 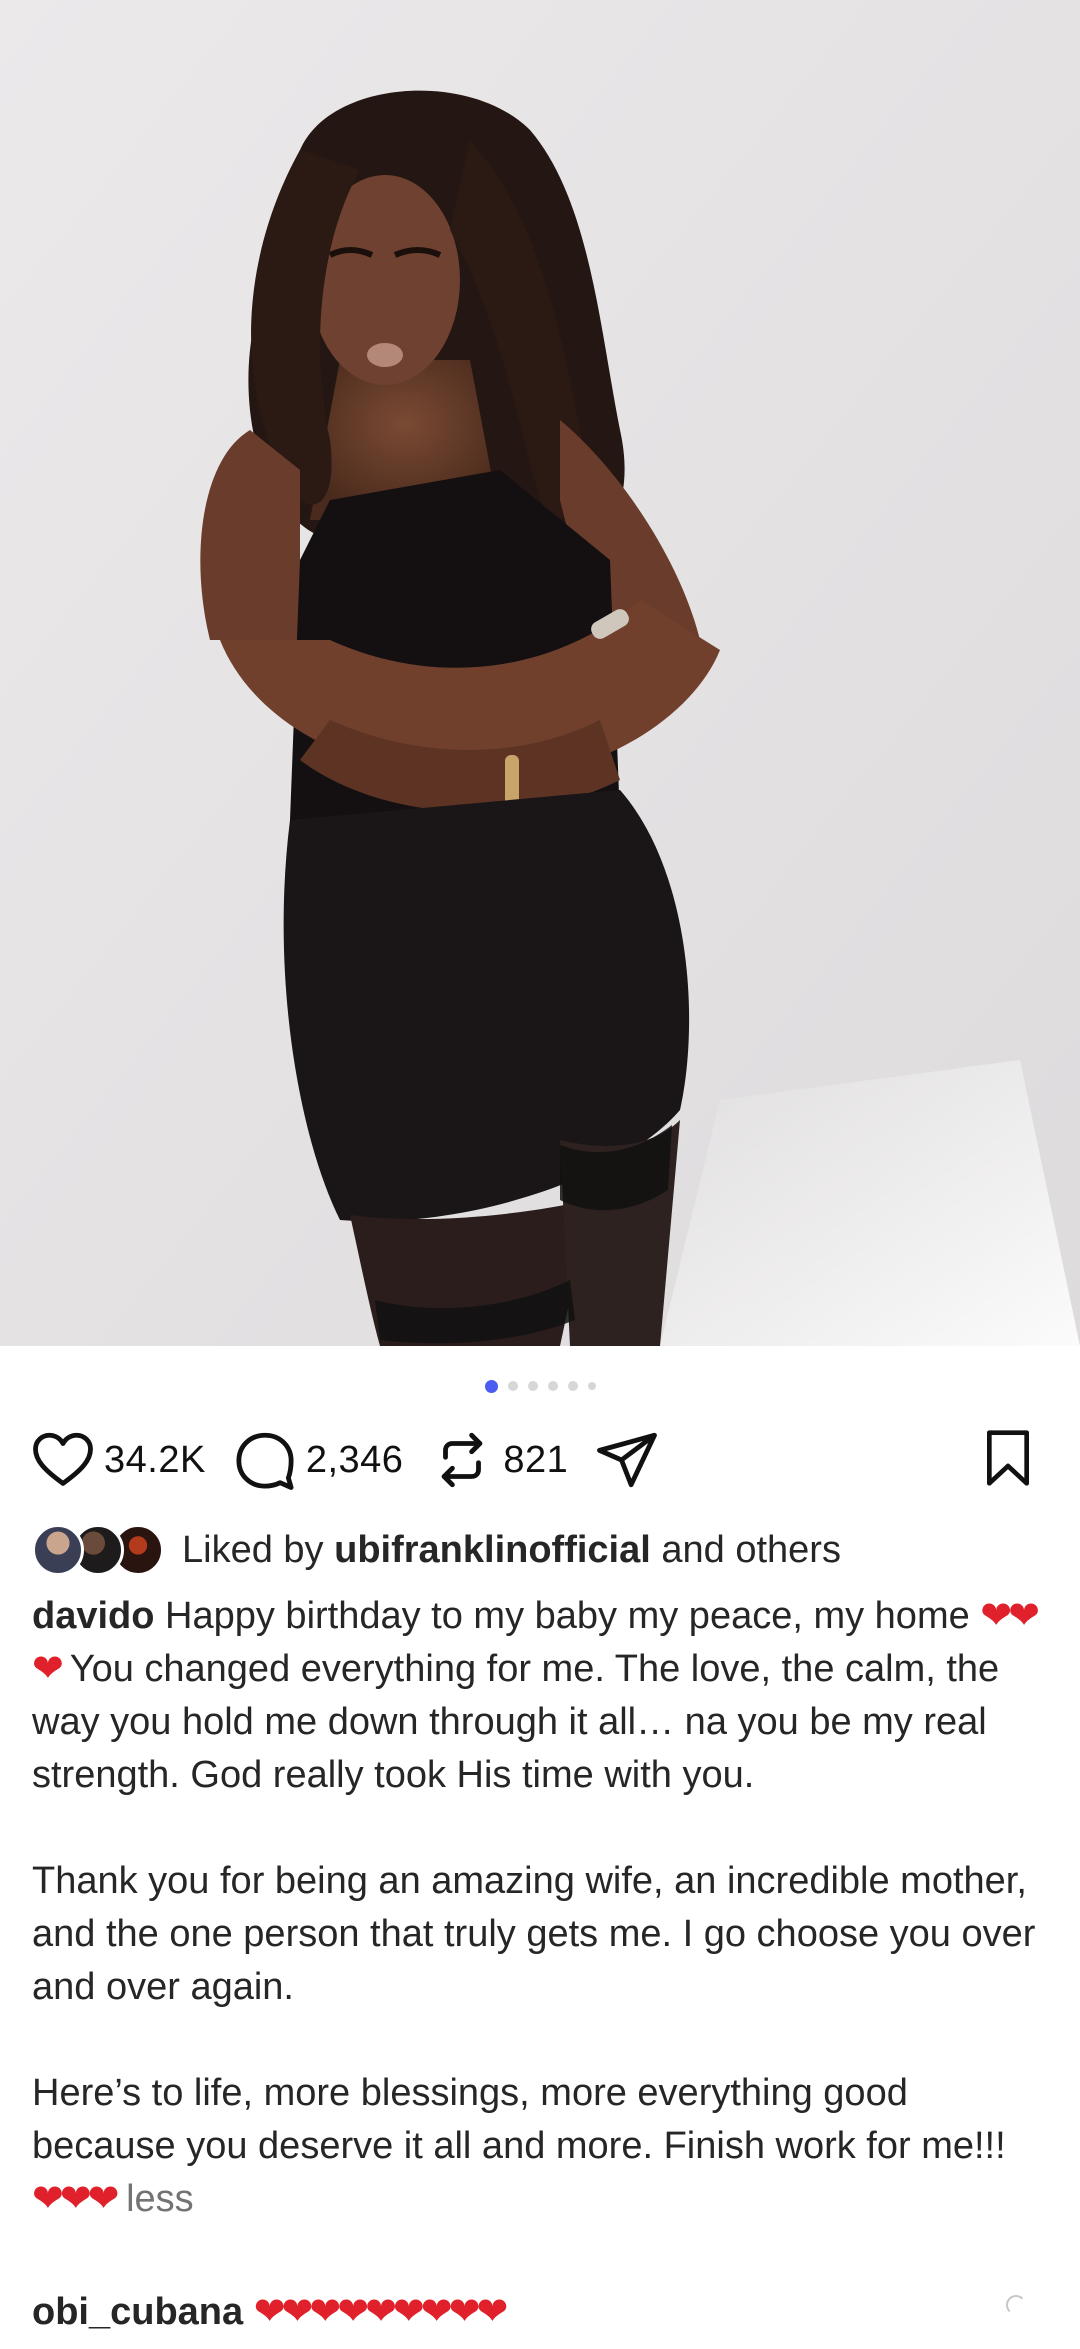 What do you see at coordinates (253, 1549) in the screenshot?
I see `liked-by-prefix: Liked by` at bounding box center [253, 1549].